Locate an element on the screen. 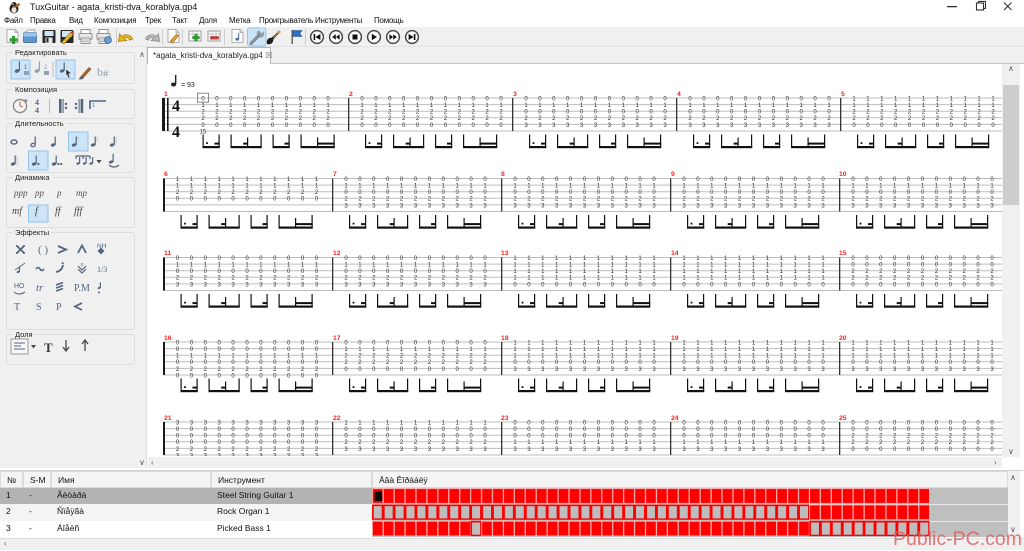  svg-text: S is located at coordinates (39, 307).